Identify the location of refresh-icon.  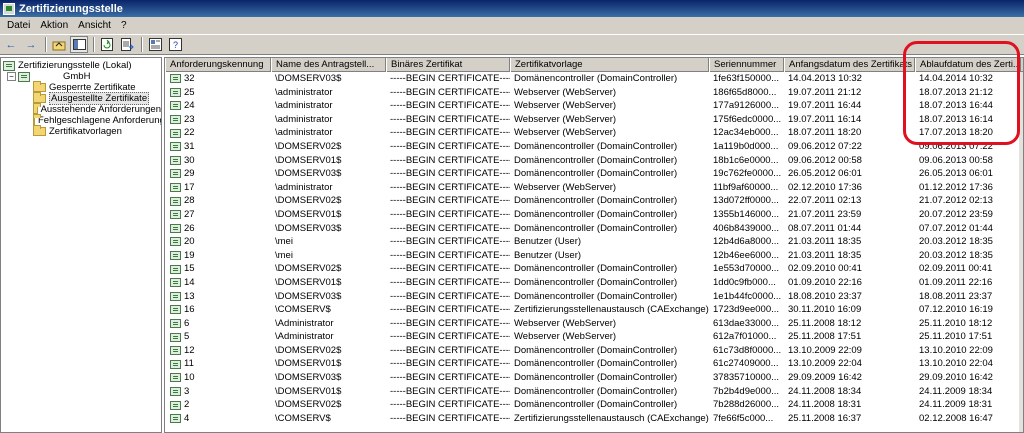
(107, 44).